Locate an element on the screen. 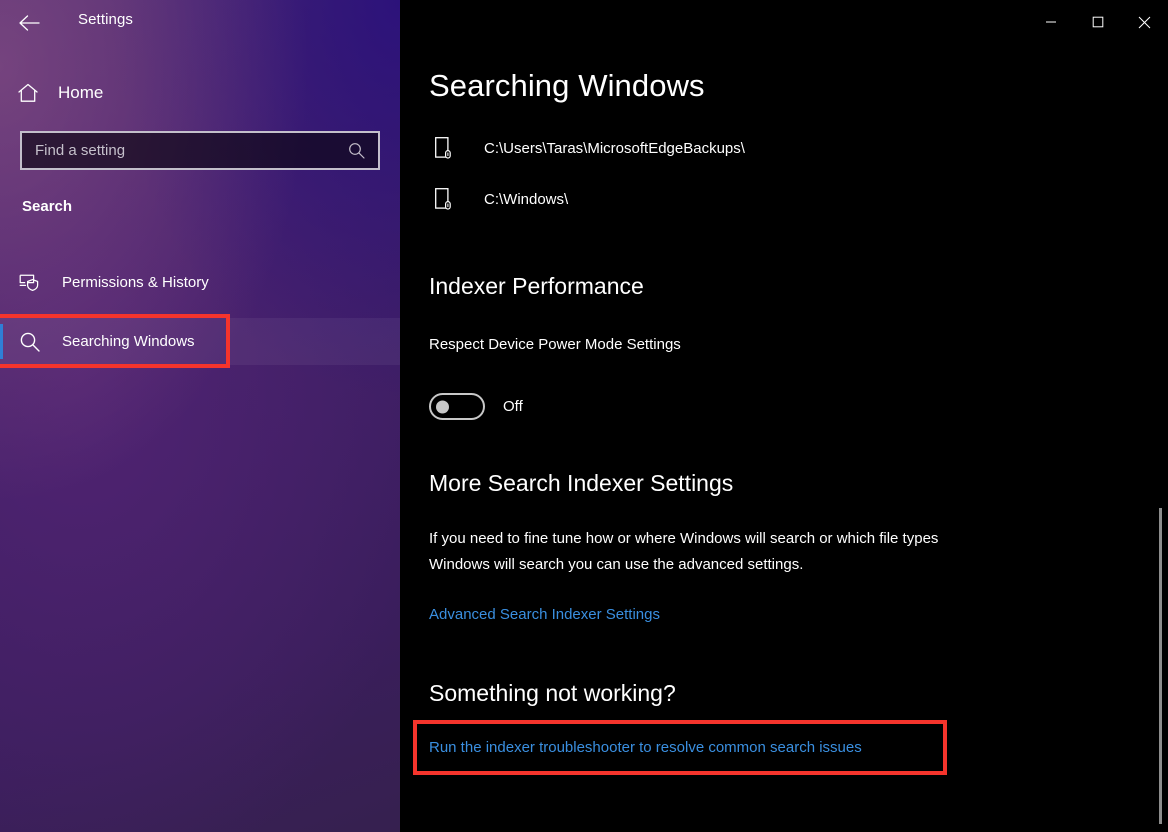 Image resolution: width=1168 pixels, height=832 pixels. advanced-search-indexer-settings-link: Advanced Search Indexer Settings is located at coordinates (544, 614).